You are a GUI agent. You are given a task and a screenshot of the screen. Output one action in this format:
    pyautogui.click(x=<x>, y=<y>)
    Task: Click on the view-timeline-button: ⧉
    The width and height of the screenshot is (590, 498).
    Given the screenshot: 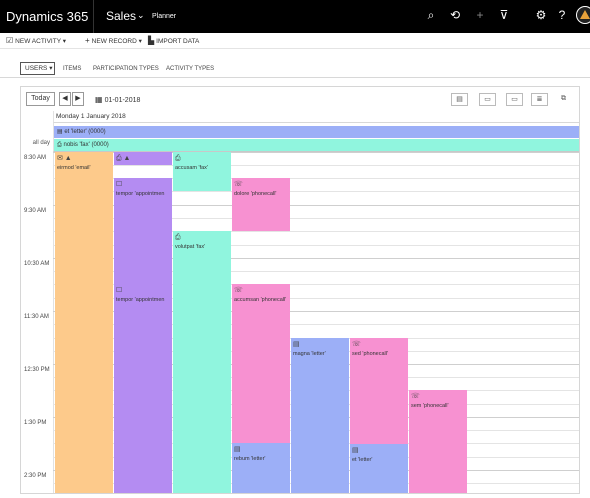 What is the action you would take?
    pyautogui.click(x=563, y=99)
    